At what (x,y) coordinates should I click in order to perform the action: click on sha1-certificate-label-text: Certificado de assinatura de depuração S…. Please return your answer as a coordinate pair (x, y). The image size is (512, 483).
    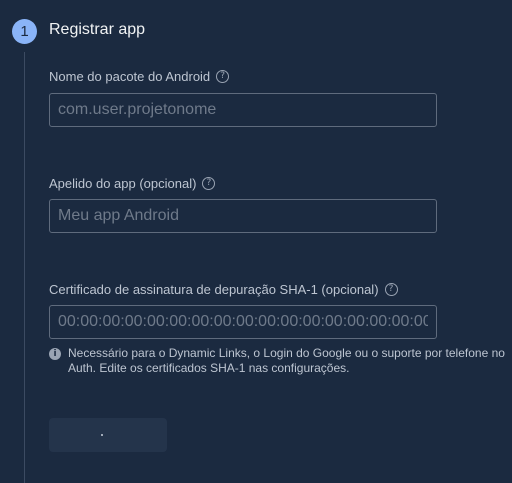
    Looking at the image, I should click on (214, 289).